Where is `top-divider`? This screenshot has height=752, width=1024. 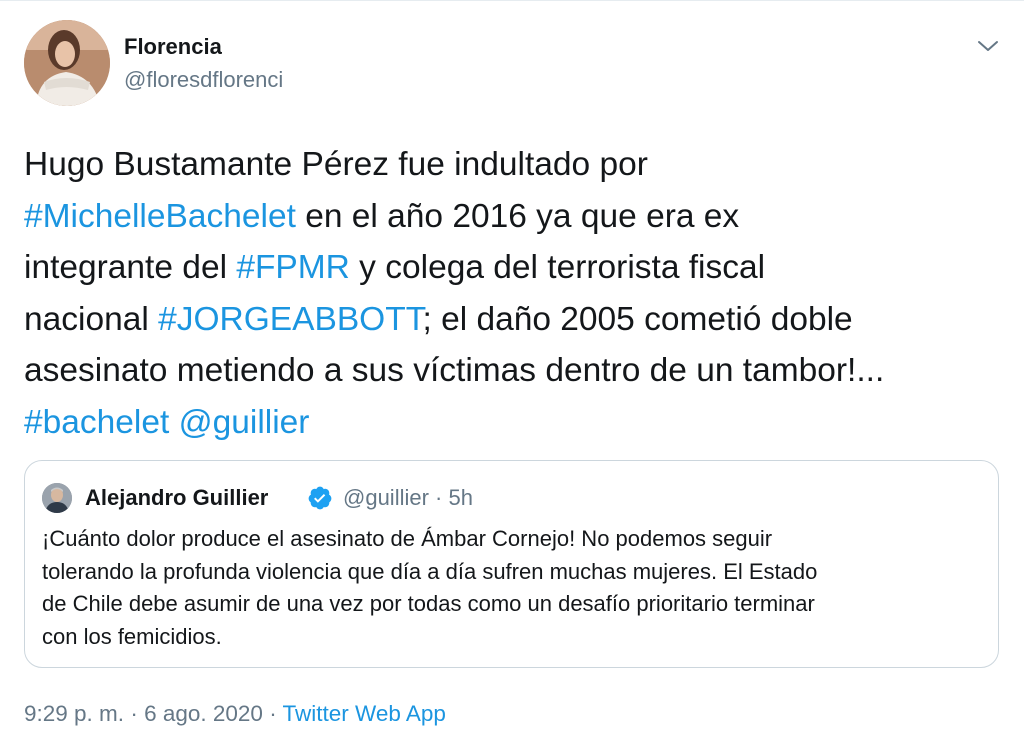 top-divider is located at coordinates (512, 0).